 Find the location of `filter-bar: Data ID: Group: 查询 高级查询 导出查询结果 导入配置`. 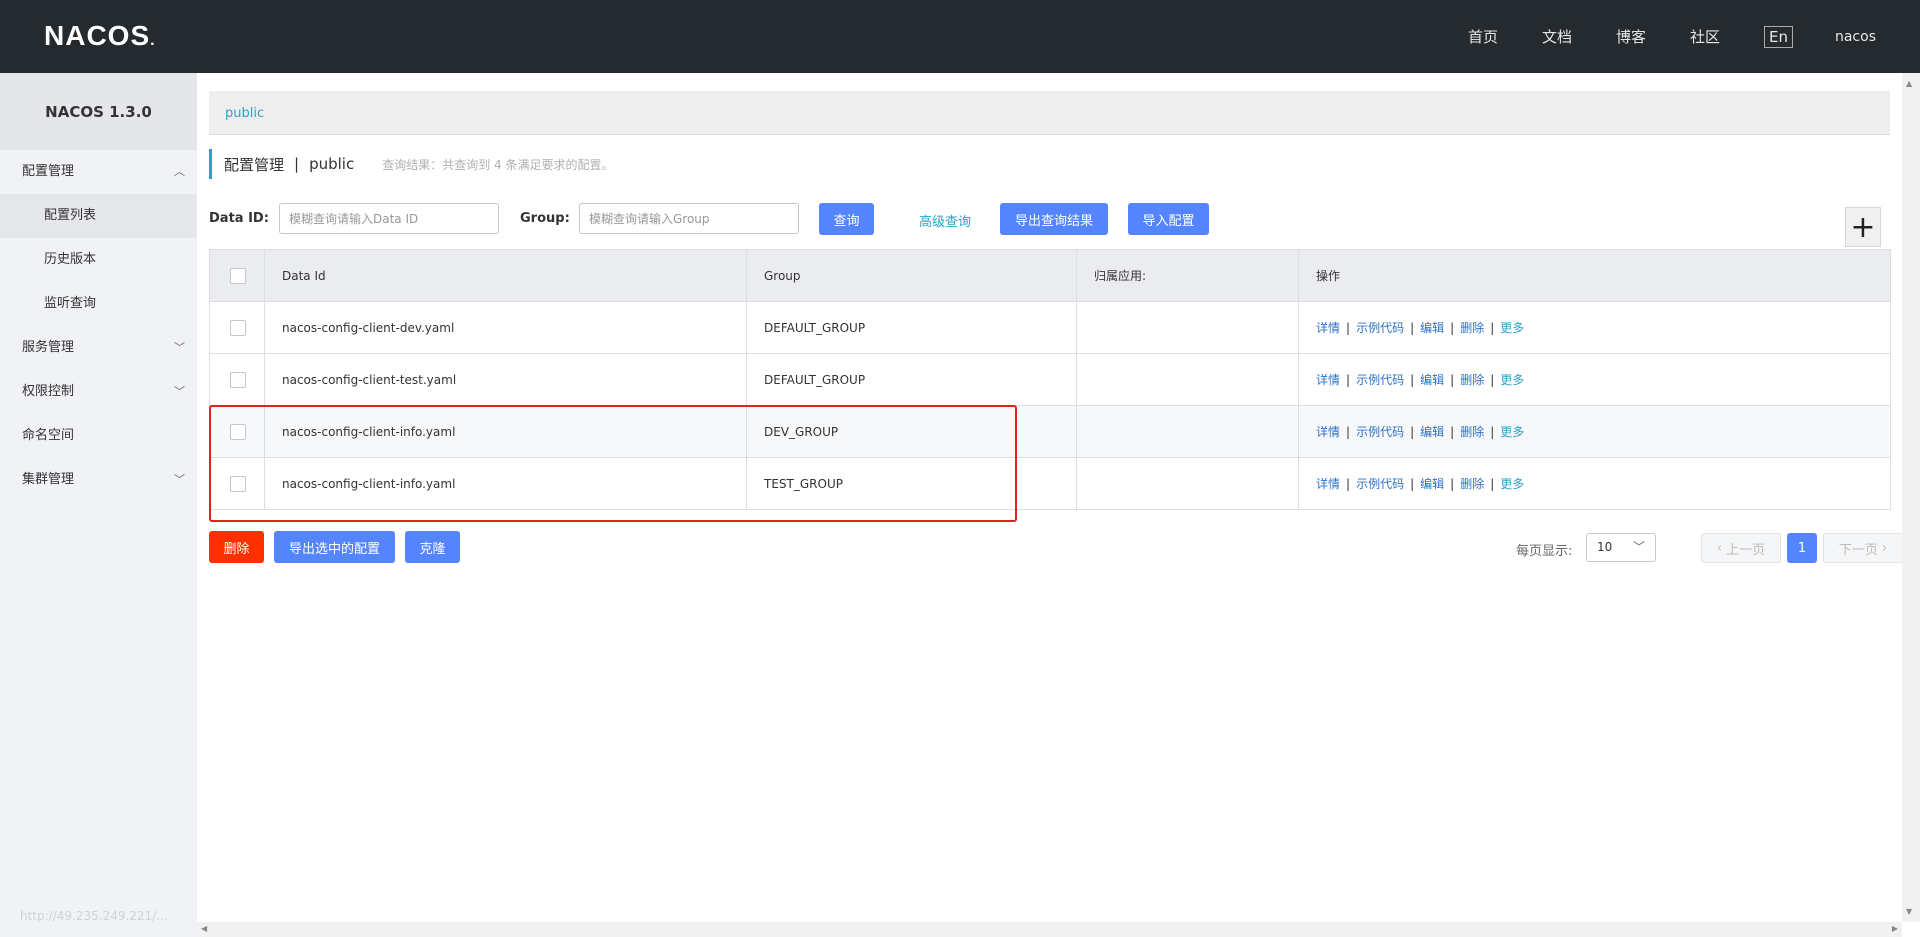

filter-bar: Data ID: Group: 查询 高级查询 导出查询结果 导入配置 is located at coordinates (1049, 219).